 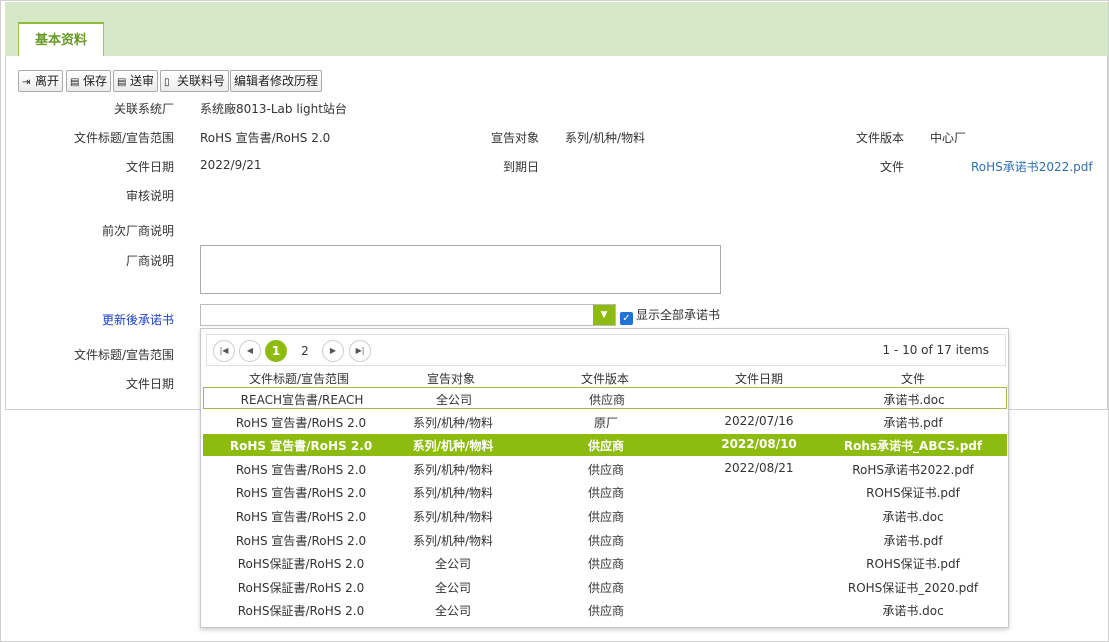 What do you see at coordinates (913, 564) in the screenshot?
I see `table-cell: ROHS保证书.pdf` at bounding box center [913, 564].